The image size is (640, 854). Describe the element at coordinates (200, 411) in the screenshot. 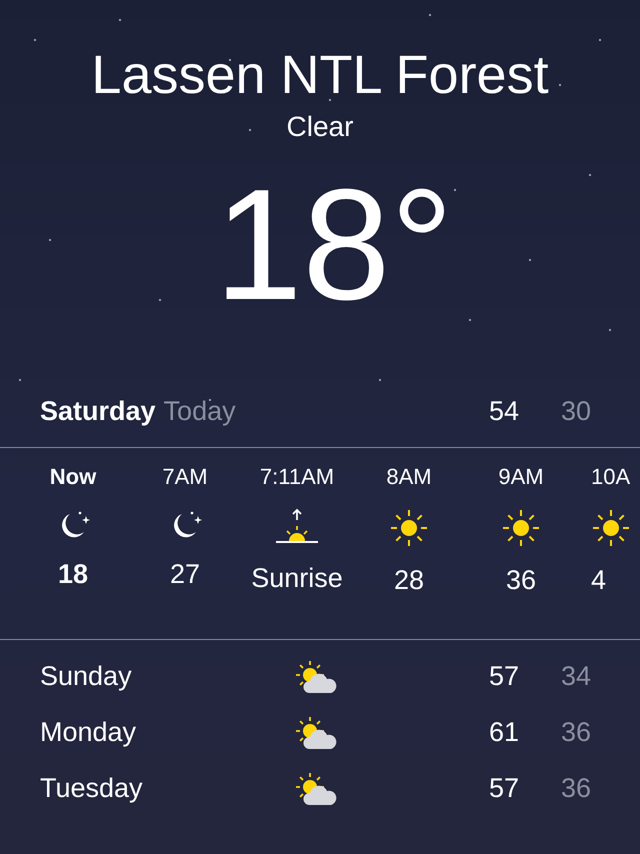

I see `today-label: Today` at that location.